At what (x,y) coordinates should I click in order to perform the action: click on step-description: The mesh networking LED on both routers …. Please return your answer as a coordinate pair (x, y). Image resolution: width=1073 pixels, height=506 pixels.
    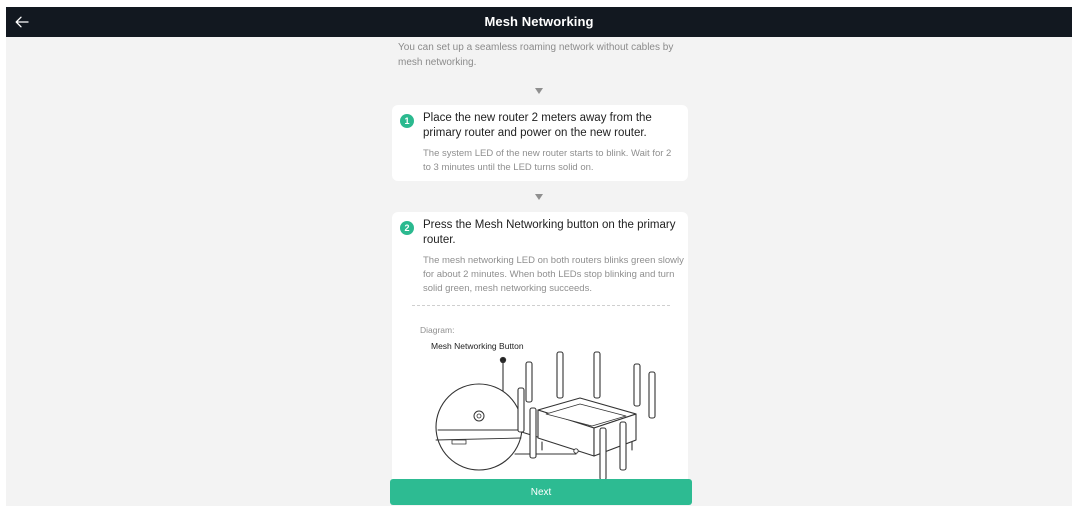
    Looking at the image, I should click on (553, 274).